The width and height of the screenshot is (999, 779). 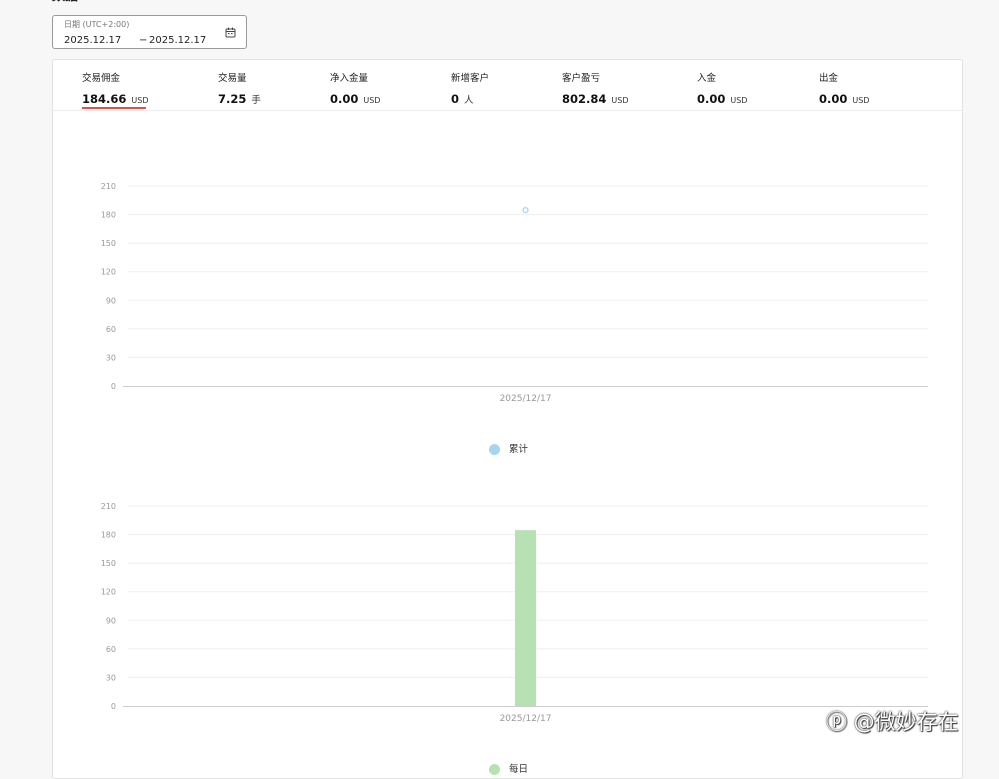 I want to click on date-end-value: 2025.12.17, so click(x=177, y=40).